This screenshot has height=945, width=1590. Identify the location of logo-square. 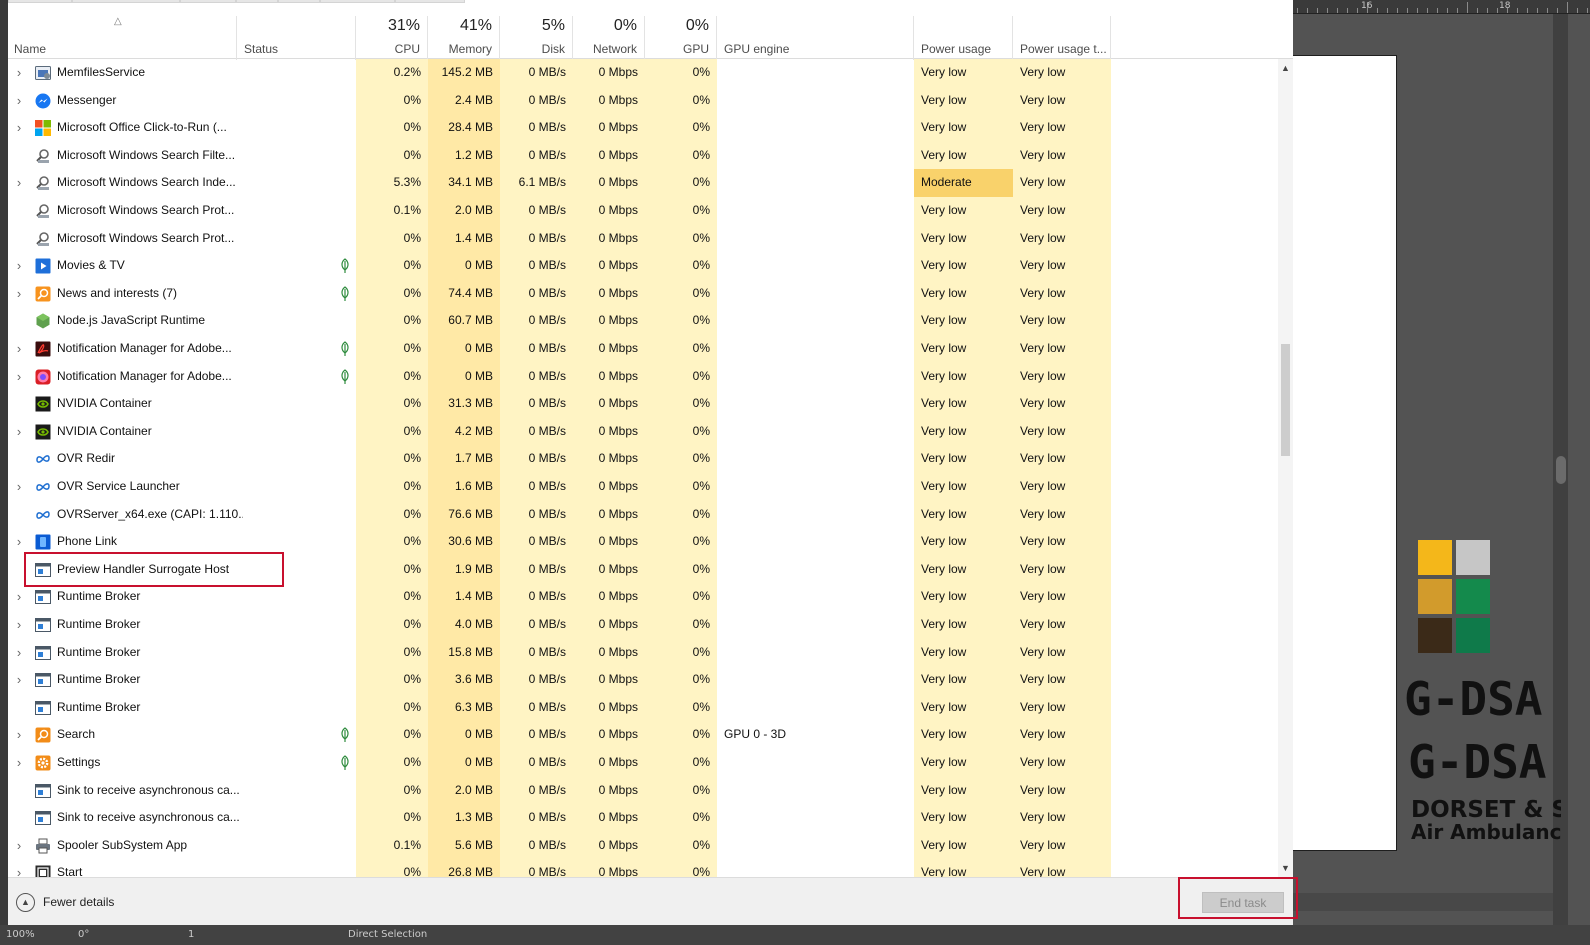
(1435, 596).